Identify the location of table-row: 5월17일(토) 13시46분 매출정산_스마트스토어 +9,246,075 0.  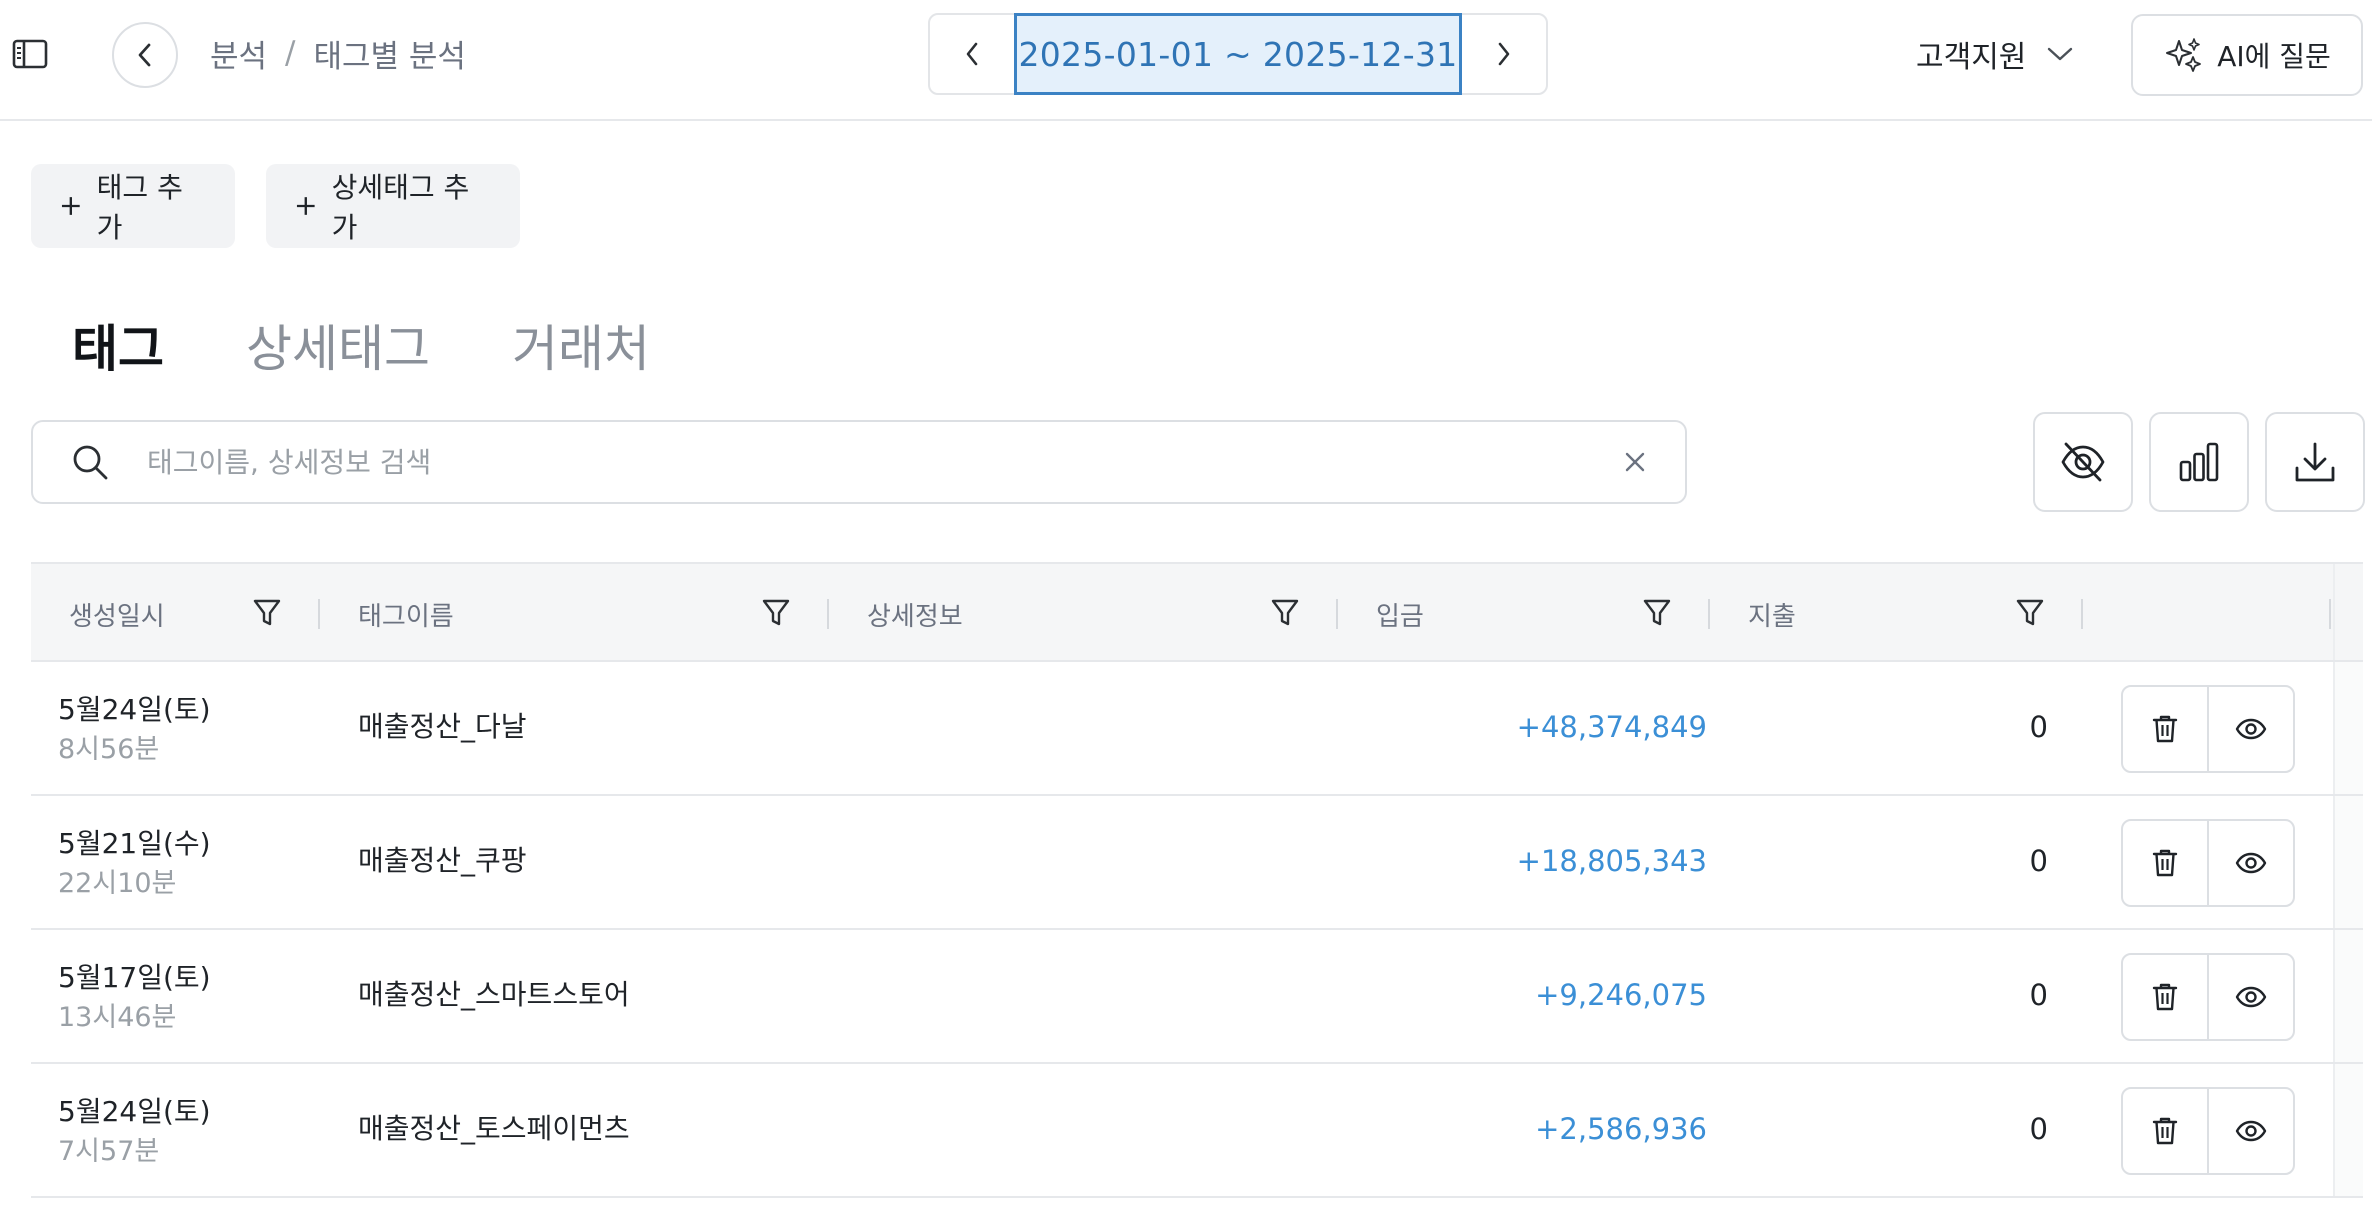
(1197, 997).